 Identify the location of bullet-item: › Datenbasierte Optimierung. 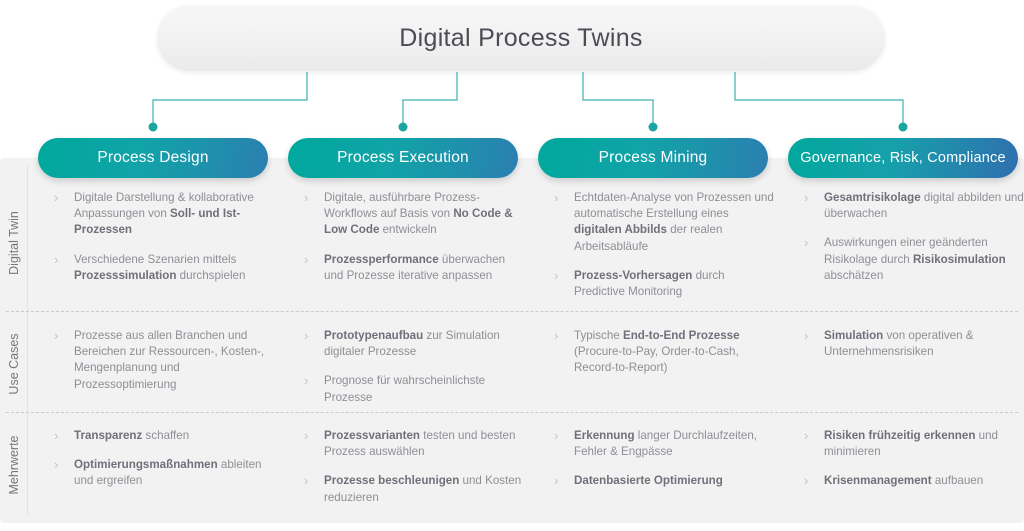
(663, 481).